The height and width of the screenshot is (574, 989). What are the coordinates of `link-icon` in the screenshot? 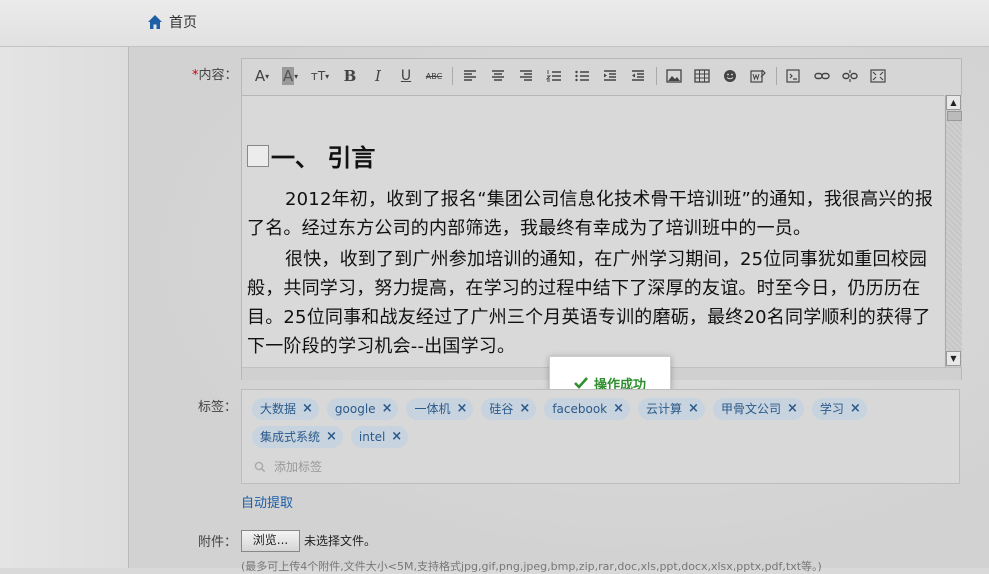 It's located at (822, 76).